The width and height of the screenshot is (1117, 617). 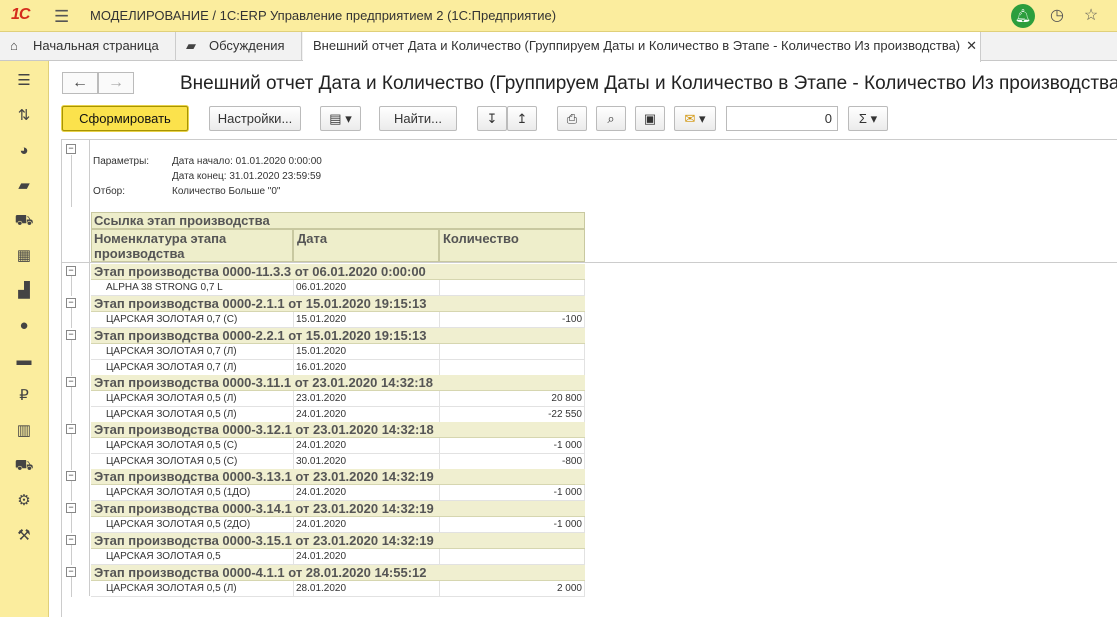 I want to click on cart-icon: ⛟, so click(x=24, y=221).